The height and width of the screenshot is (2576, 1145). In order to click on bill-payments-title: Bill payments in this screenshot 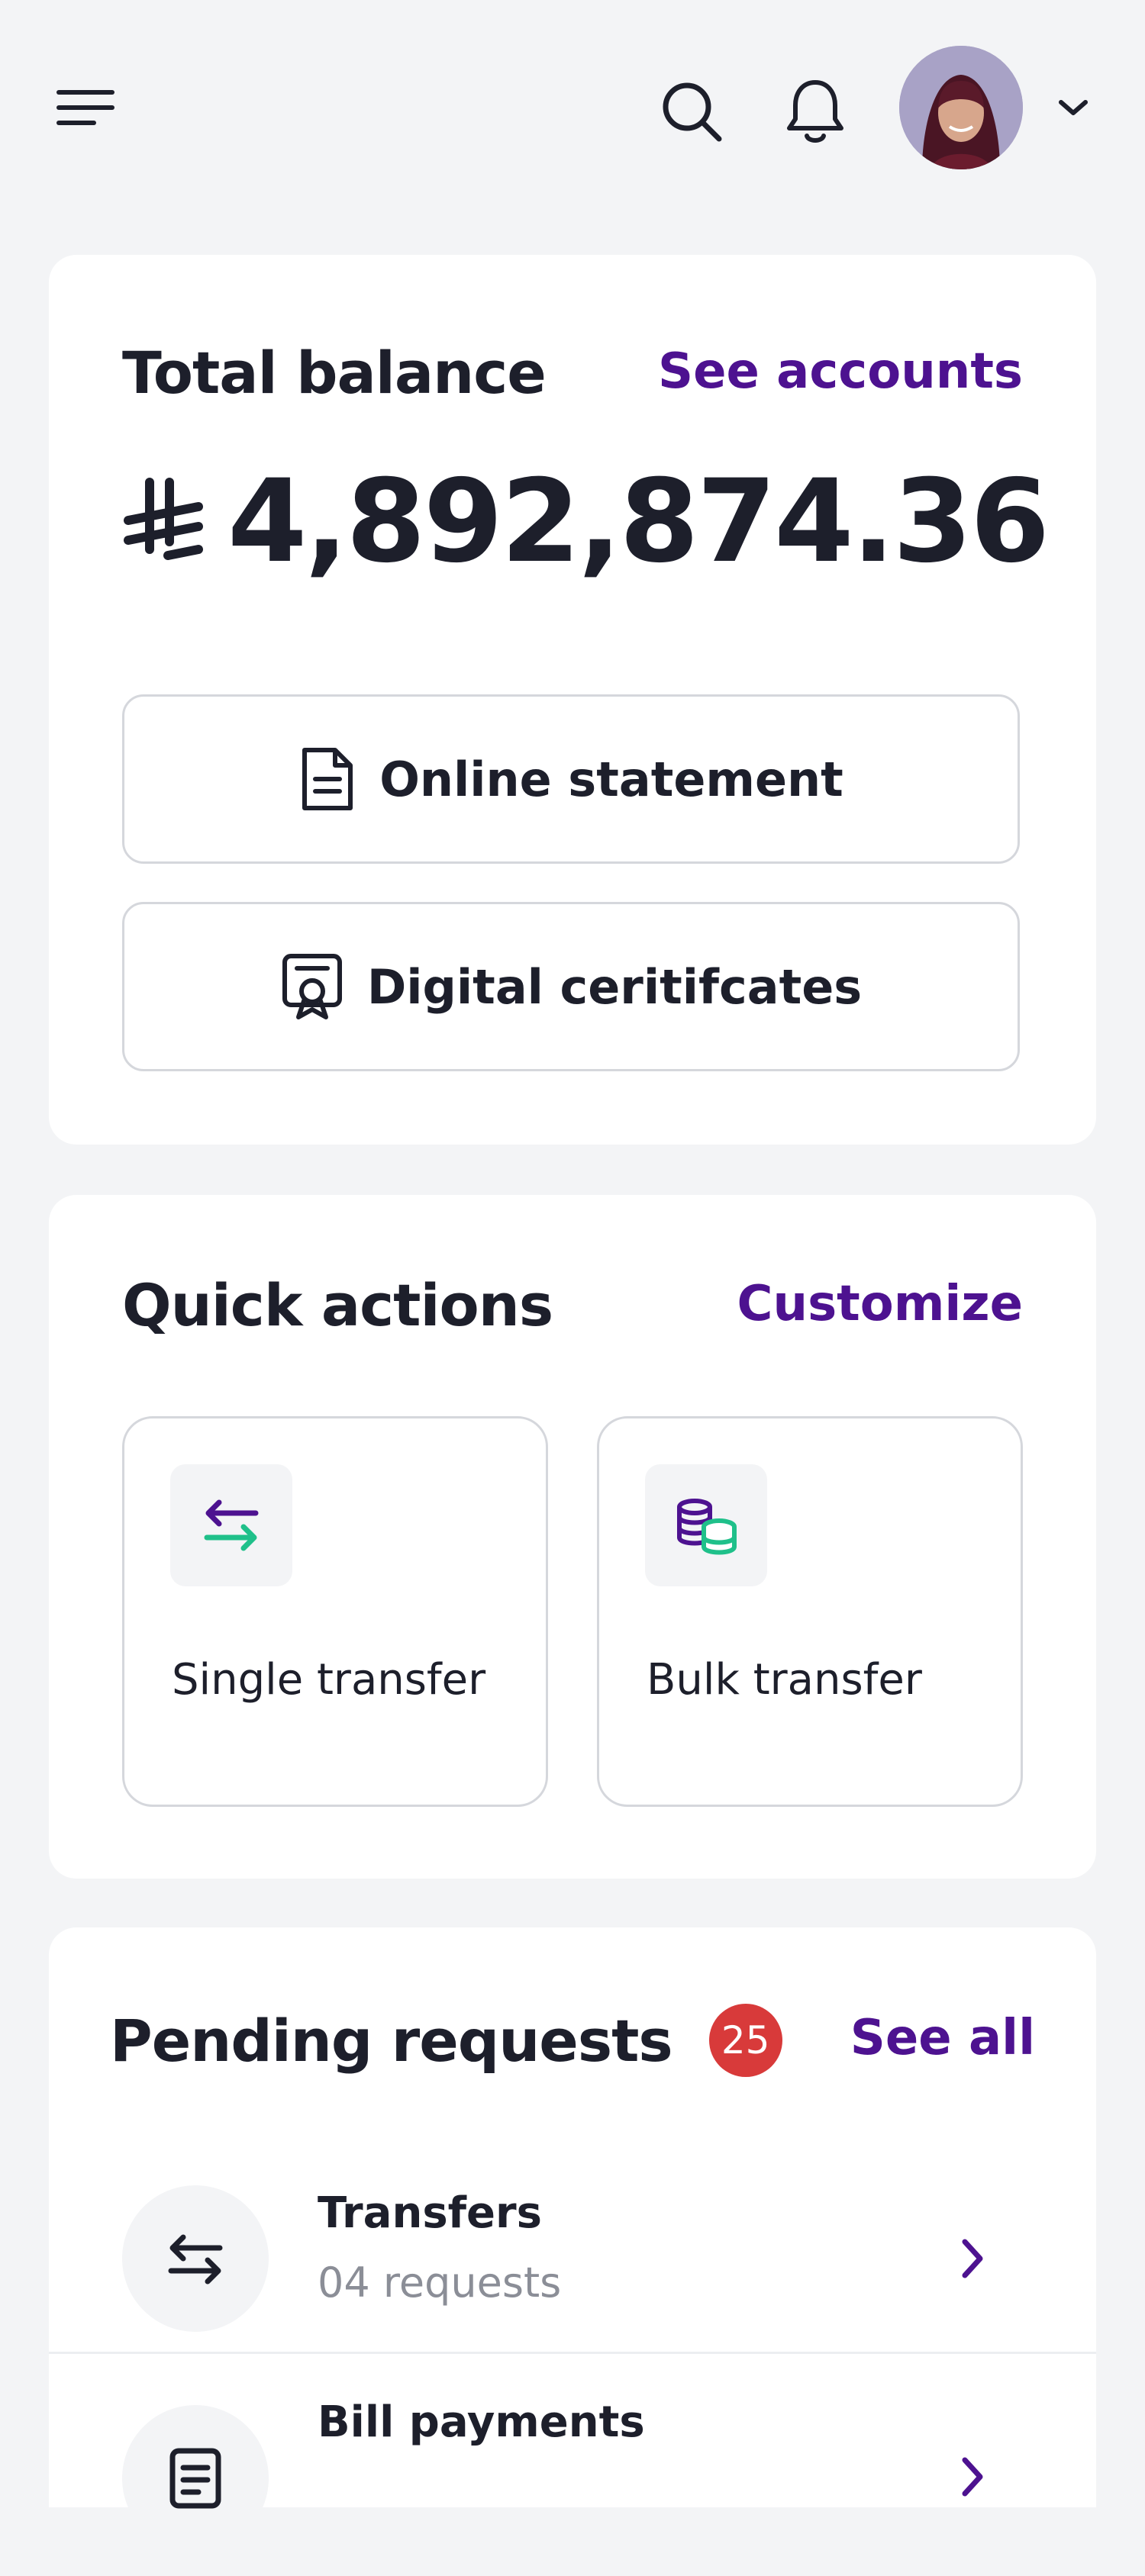, I will do `click(481, 2422)`.